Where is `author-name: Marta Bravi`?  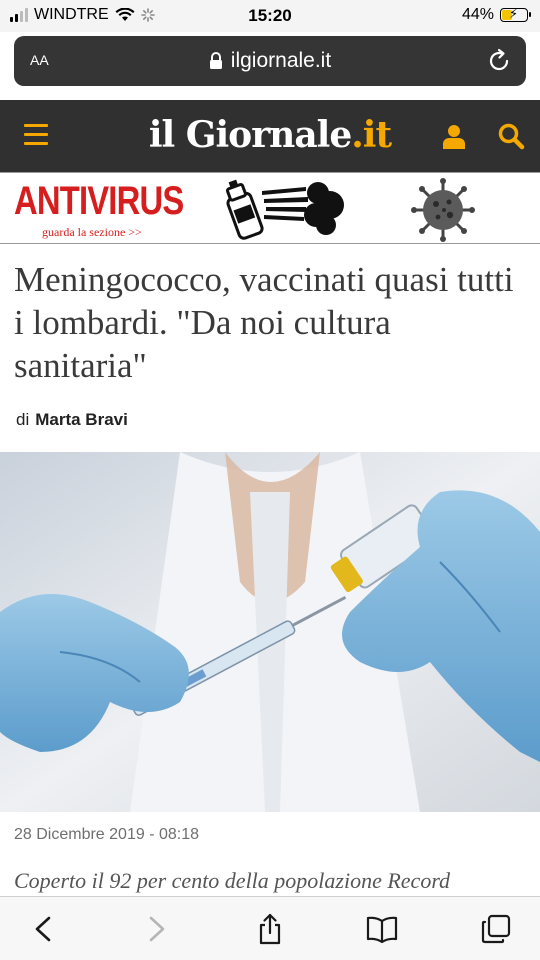 author-name: Marta Bravi is located at coordinates (81, 419).